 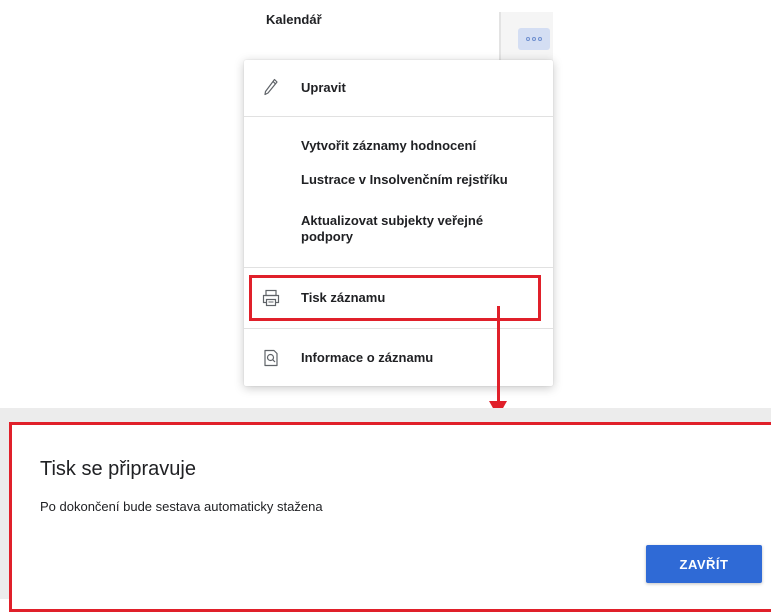 I want to click on section-title: Kalendář, so click(x=294, y=19).